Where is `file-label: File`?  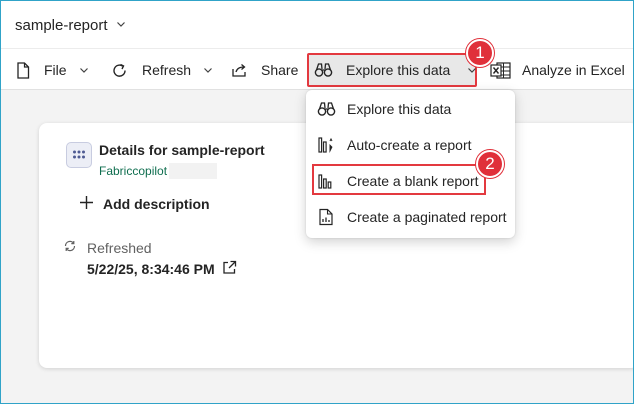 file-label: File is located at coordinates (55, 70).